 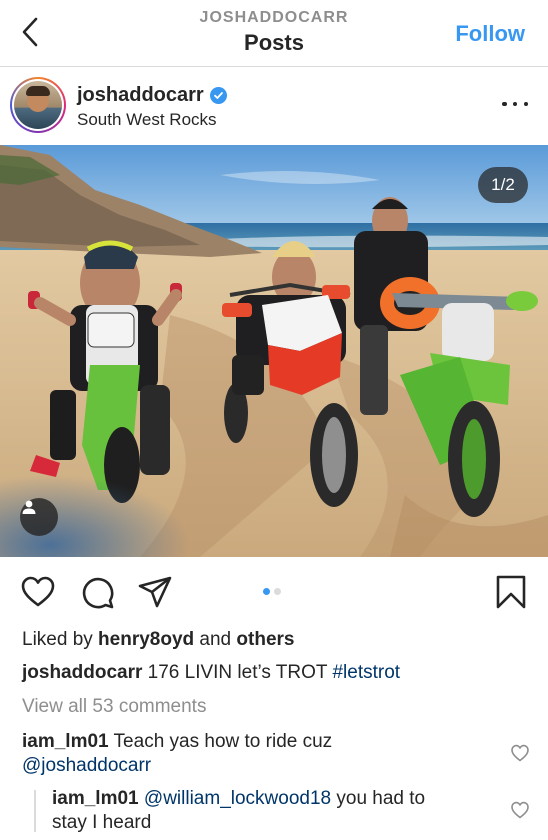 I want to click on liked-by-user: henry8oyd, so click(x=146, y=639).